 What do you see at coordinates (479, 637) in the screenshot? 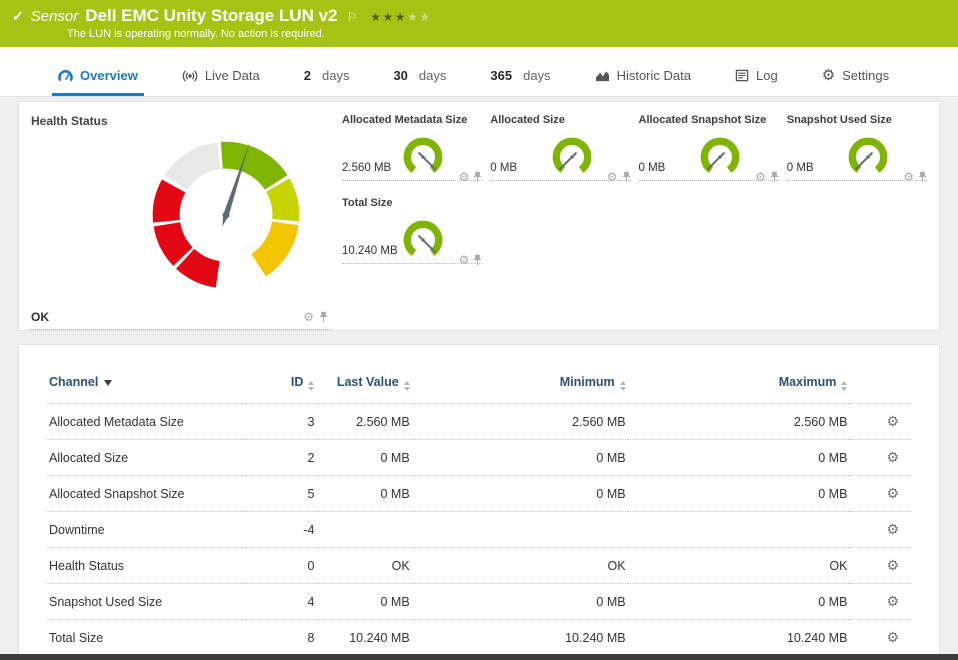
I see `channel-row-total-size: Total Size 8 10.240 MB 10.240 MB 10.240 MB ⚙` at bounding box center [479, 637].